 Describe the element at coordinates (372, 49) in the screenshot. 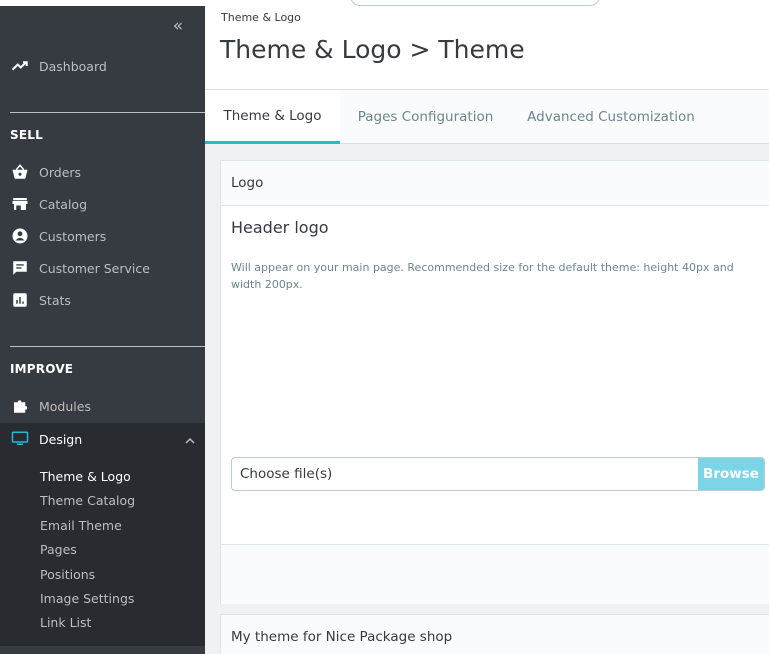

I see `page-title: Theme & Logo > Theme` at that location.